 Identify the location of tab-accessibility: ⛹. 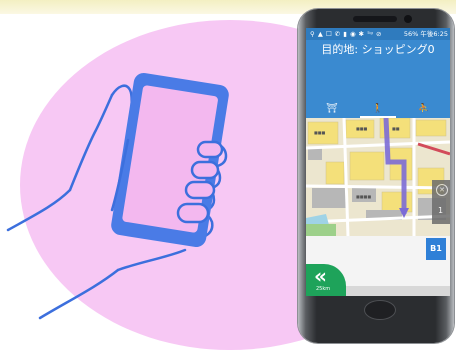
(424, 109).